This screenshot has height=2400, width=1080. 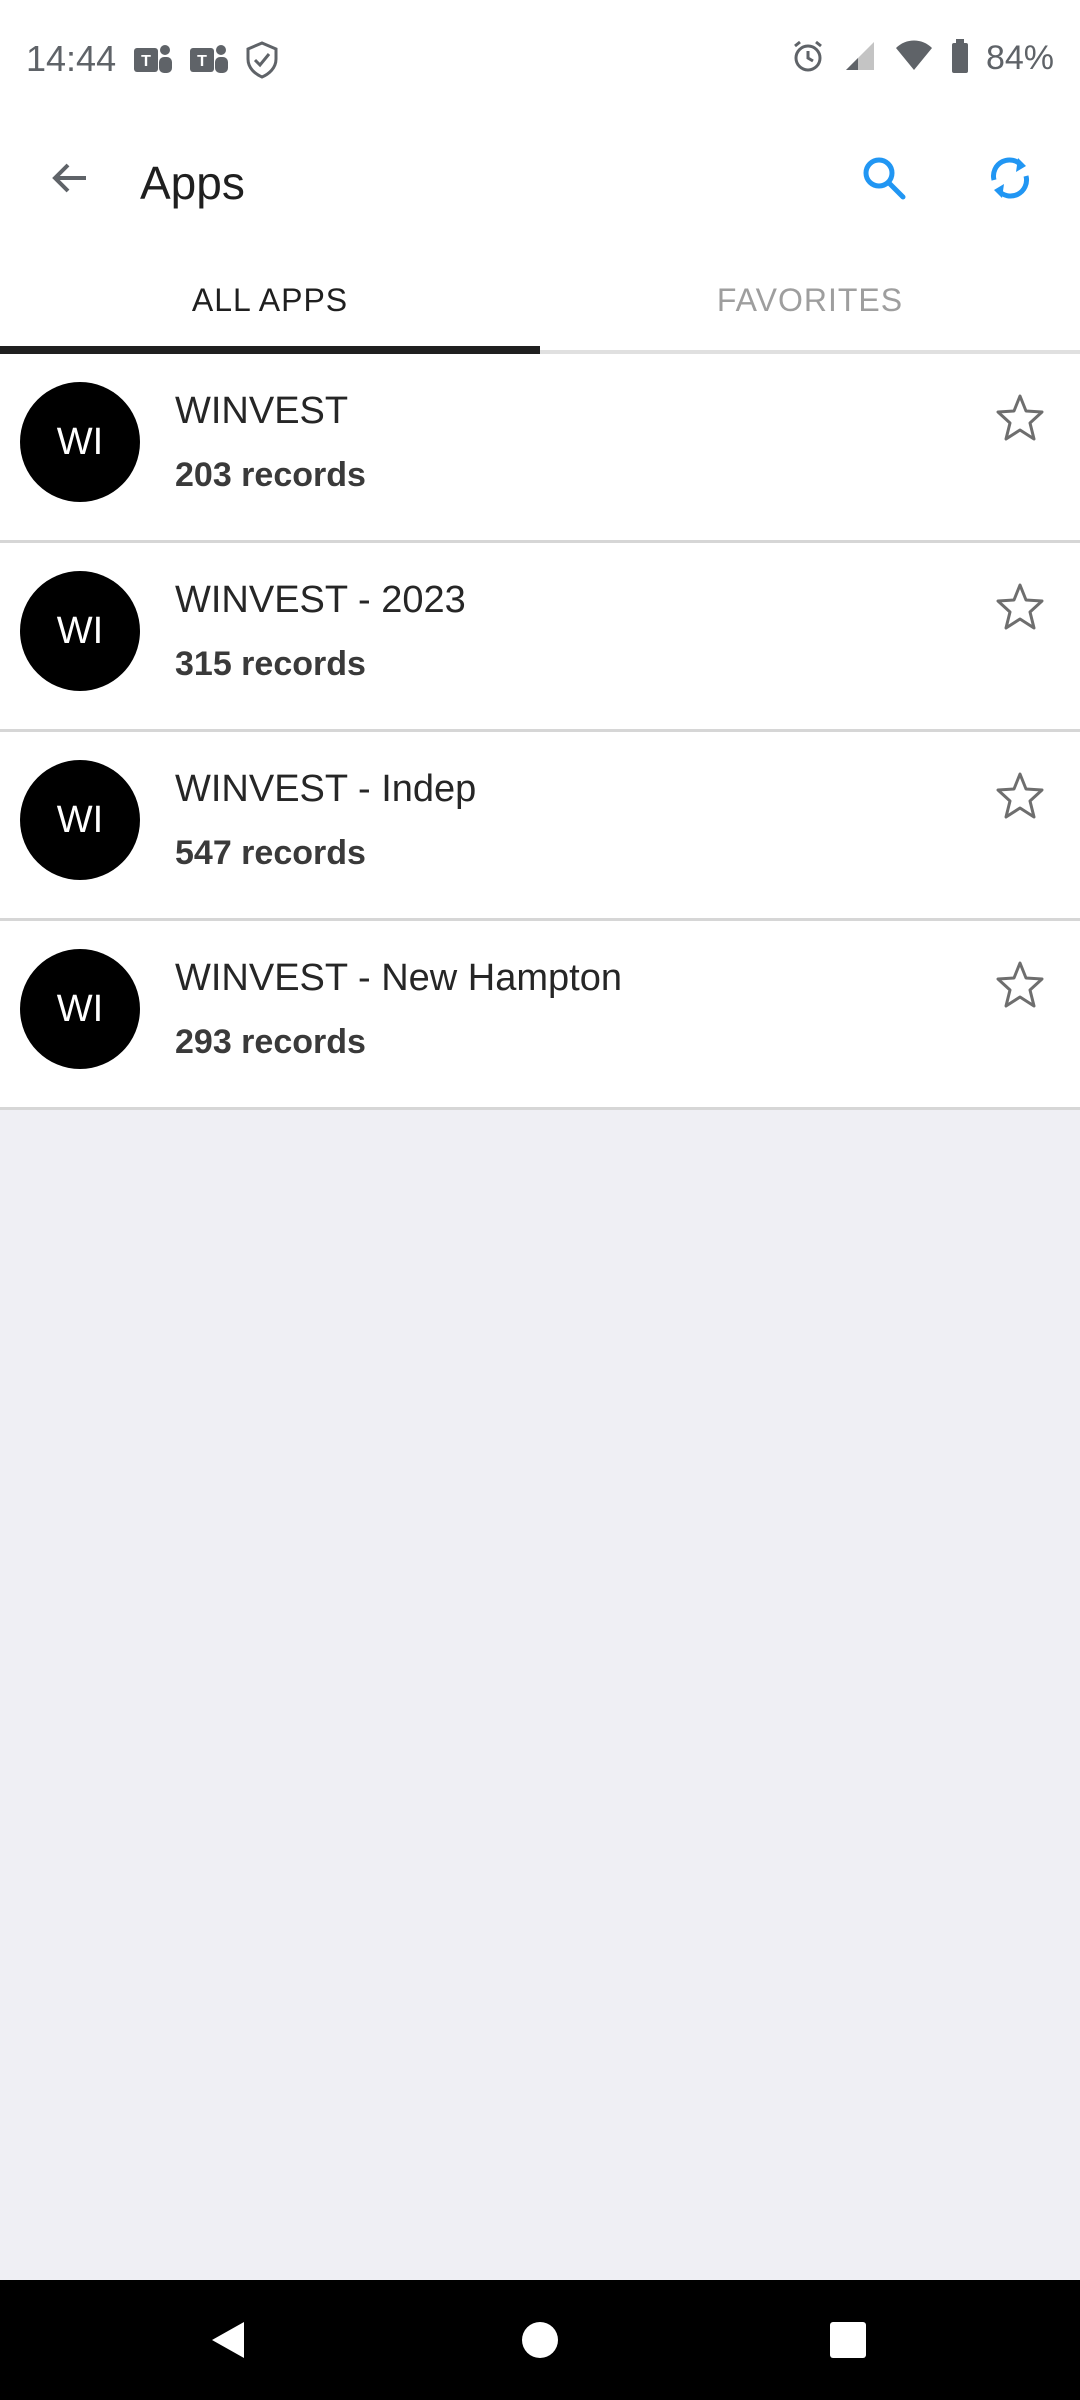 What do you see at coordinates (192, 183) in the screenshot?
I see `page-title: Apps` at bounding box center [192, 183].